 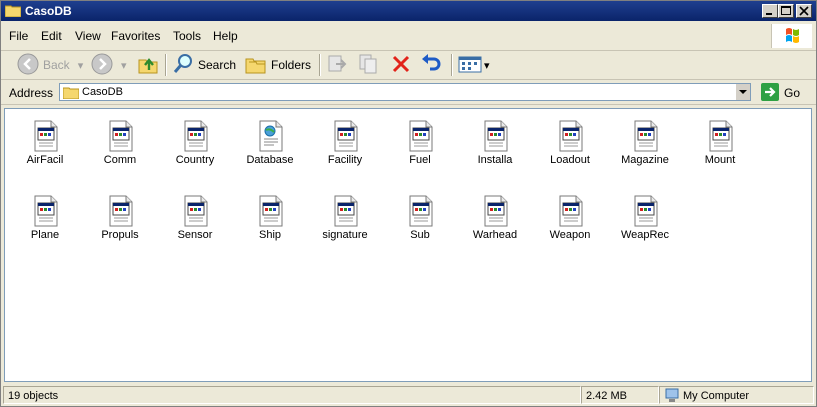 What do you see at coordinates (270, 235) in the screenshot?
I see `file-name-label: Ship` at bounding box center [270, 235].